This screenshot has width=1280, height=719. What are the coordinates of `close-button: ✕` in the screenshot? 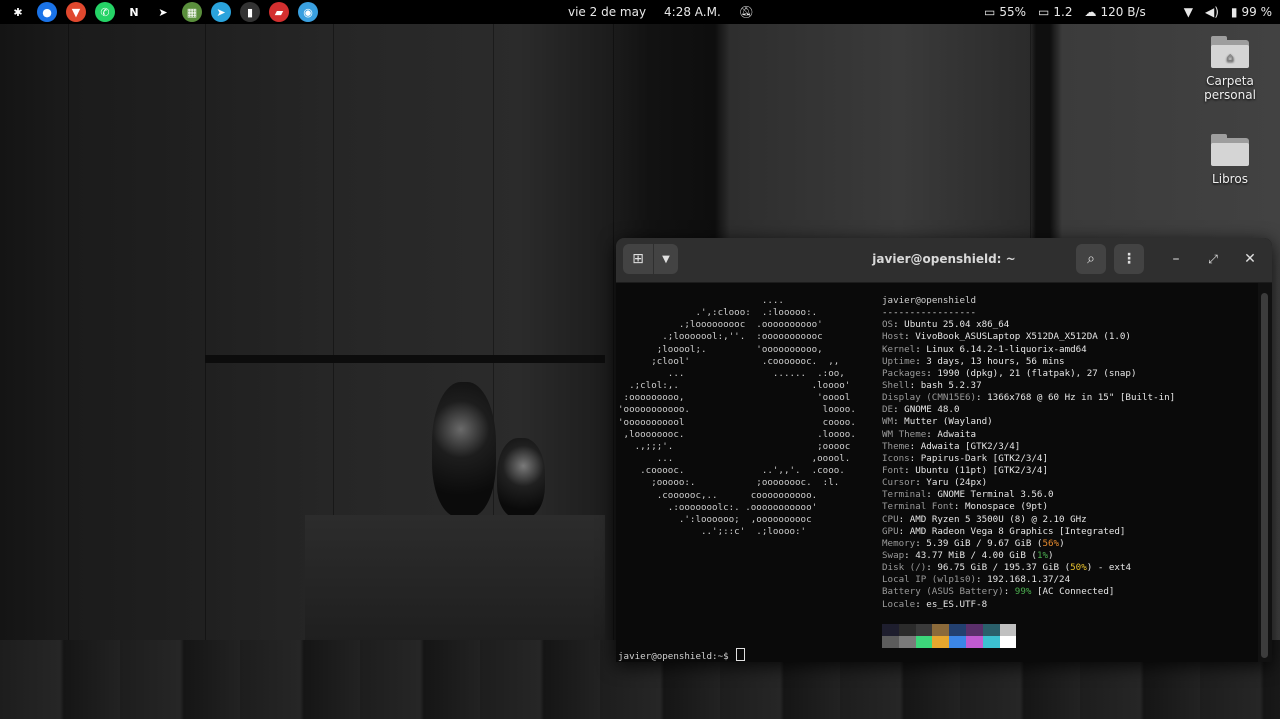 It's located at (1250, 259).